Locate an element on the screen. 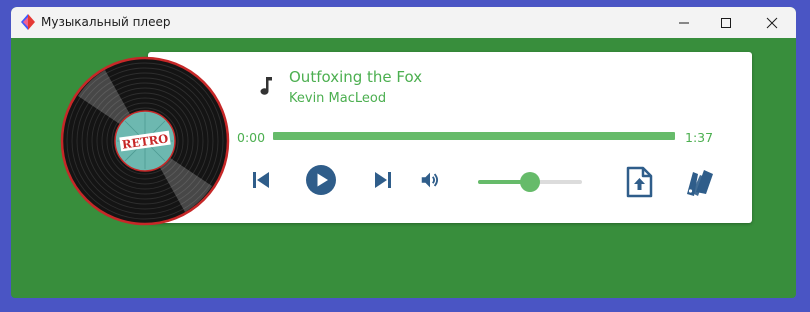 The height and width of the screenshot is (312, 810). minimize-icon is located at coordinates (684, 22).